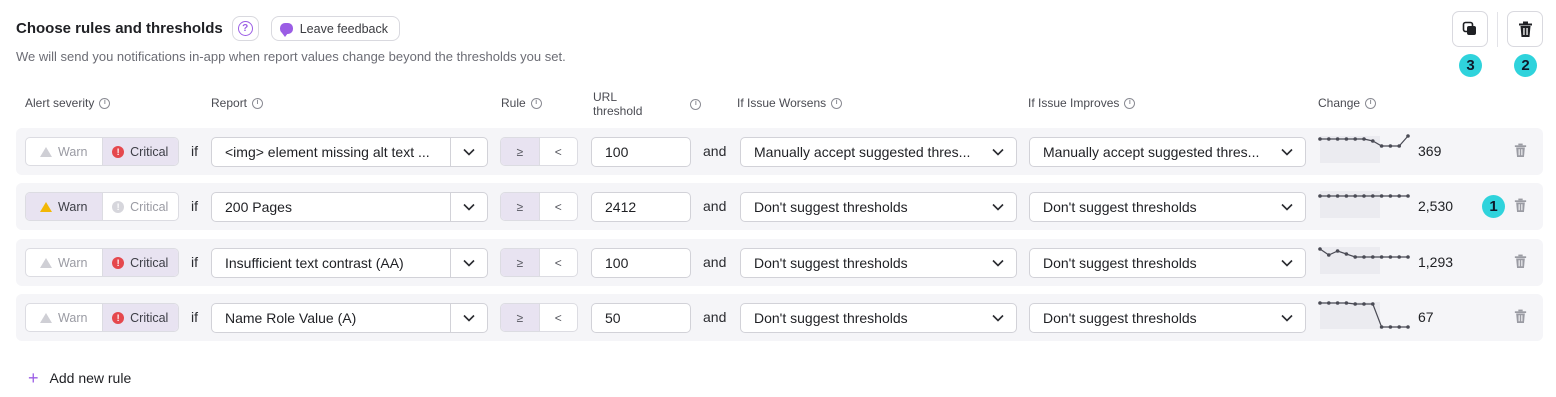 This screenshot has width=1556, height=397. What do you see at coordinates (119, 28) in the screenshot?
I see `page-title: Choose rules and thresholds` at bounding box center [119, 28].